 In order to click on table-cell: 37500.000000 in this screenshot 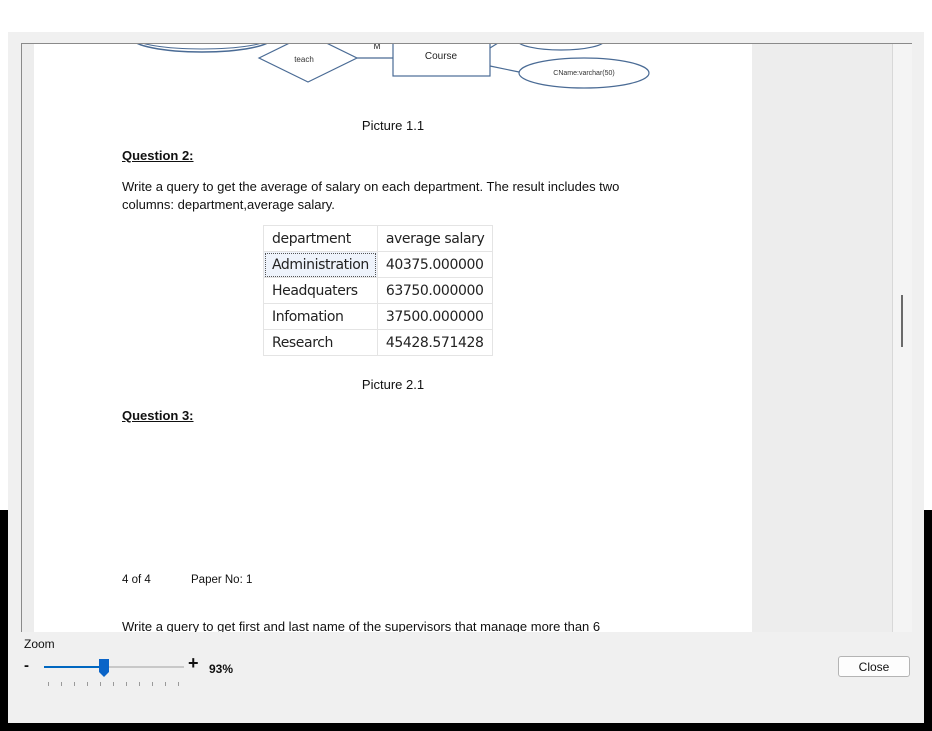, I will do `click(435, 316)`.